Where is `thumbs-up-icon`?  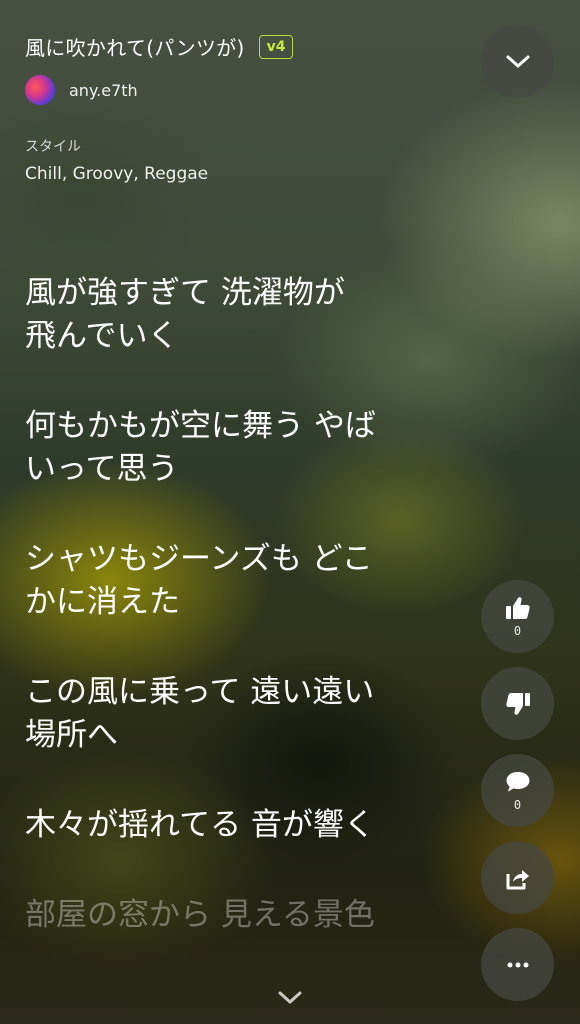
thumbs-up-icon is located at coordinates (517, 607).